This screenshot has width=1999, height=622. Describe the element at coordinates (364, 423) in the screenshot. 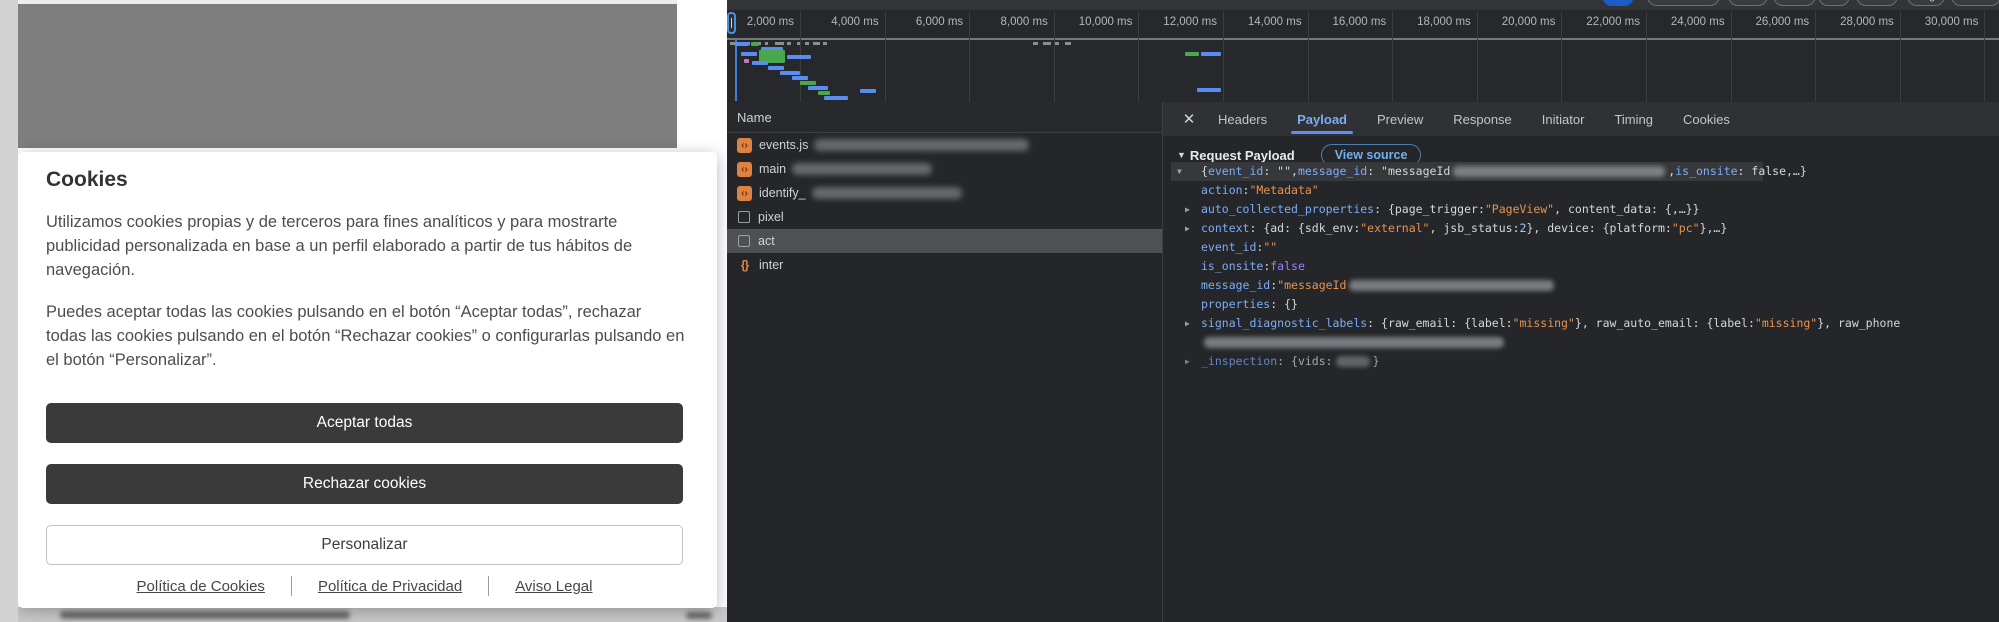

I see `accept-all-button: Aceptar todas` at that location.